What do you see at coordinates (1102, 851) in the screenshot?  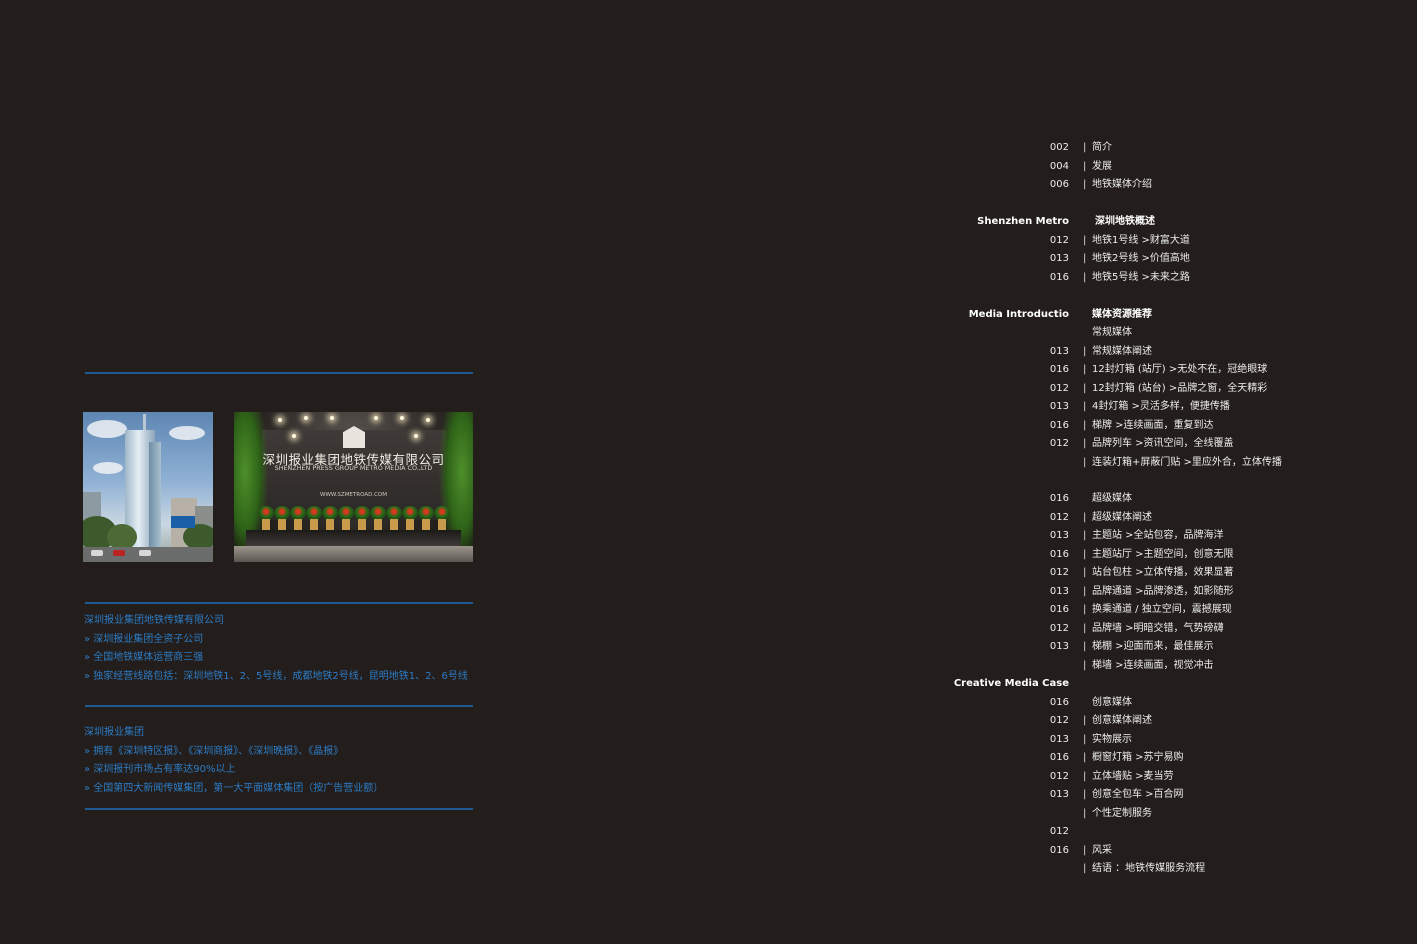 I see `toc-entry-title: 风采` at bounding box center [1102, 851].